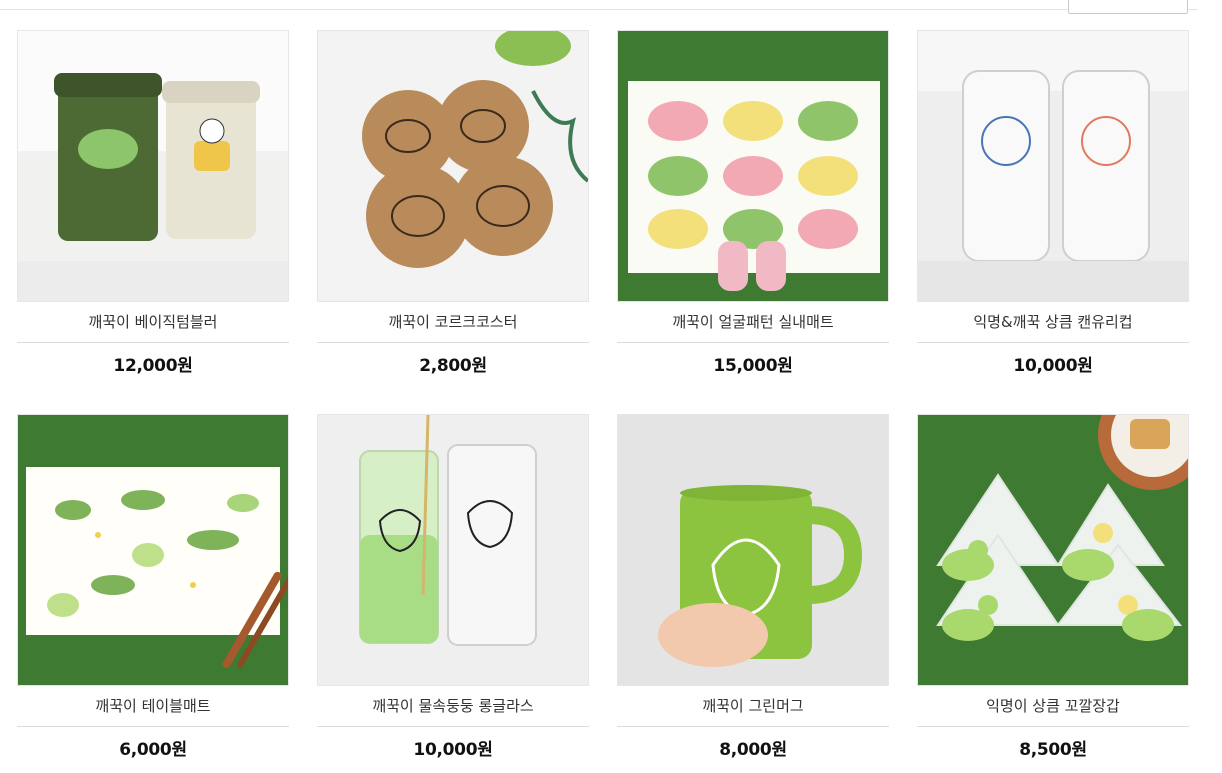 This screenshot has width=1222, height=773. I want to click on product-price: 12,000원, so click(153, 366).